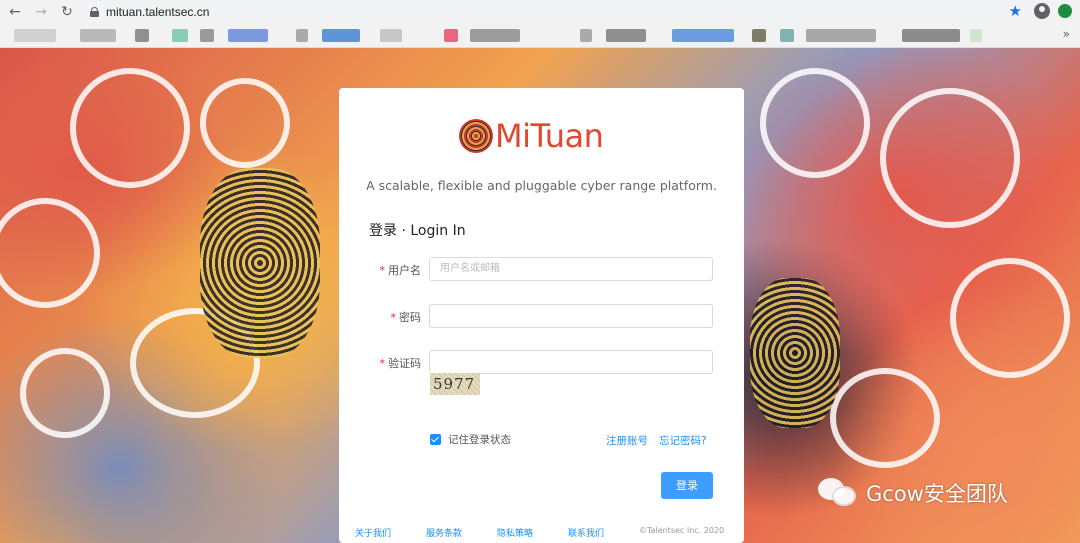 Image resolution: width=1080 pixels, height=543 pixels. What do you see at coordinates (586, 532) in the screenshot?
I see `footer-contact-link: 联系我们` at bounding box center [586, 532].